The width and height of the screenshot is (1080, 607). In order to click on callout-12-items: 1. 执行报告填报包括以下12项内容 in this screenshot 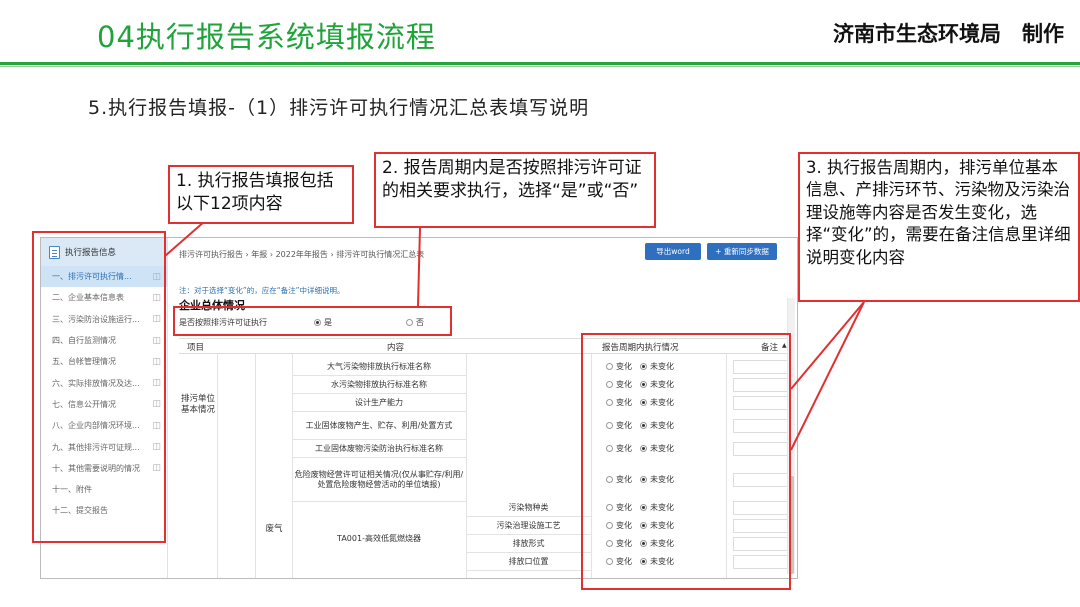, I will do `click(261, 194)`.